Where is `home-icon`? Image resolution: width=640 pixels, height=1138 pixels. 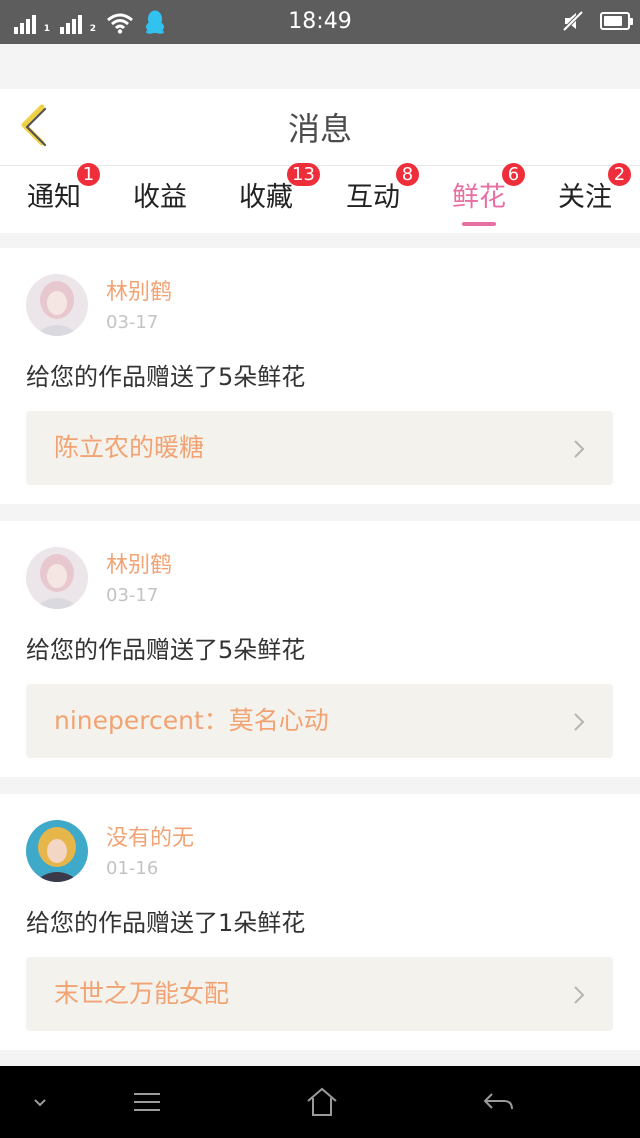 home-icon is located at coordinates (322, 1102).